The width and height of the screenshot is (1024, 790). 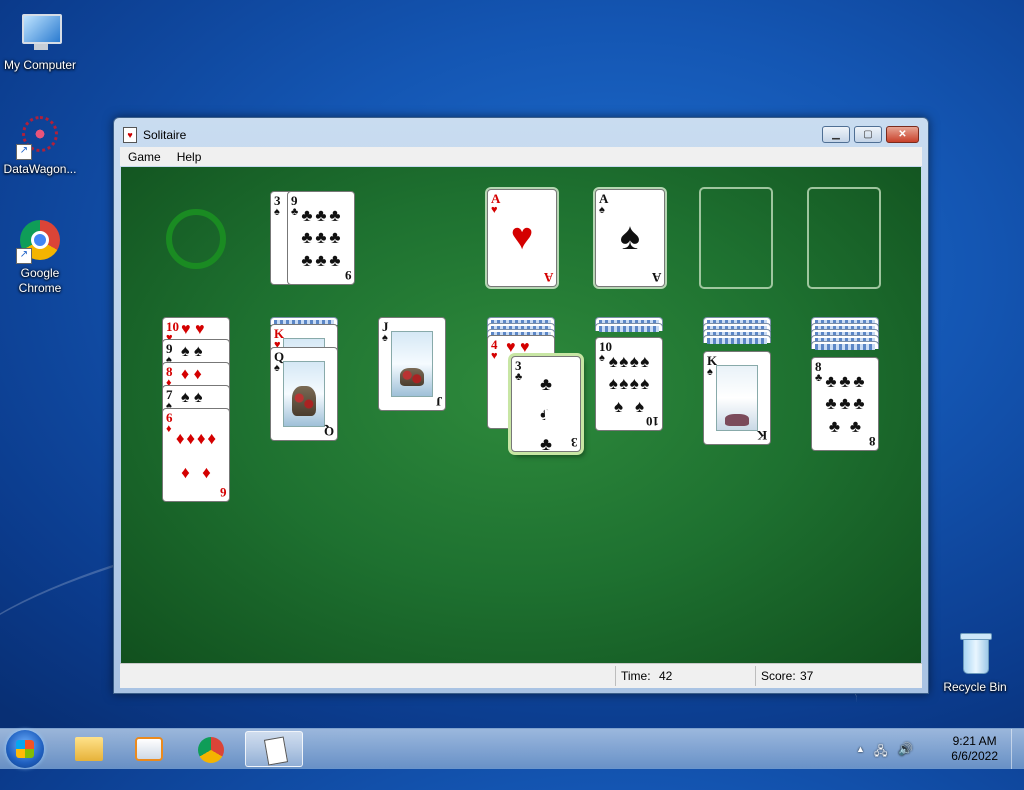 I want to click on tableau-card: Q ♠ Q, so click(x=304, y=394).